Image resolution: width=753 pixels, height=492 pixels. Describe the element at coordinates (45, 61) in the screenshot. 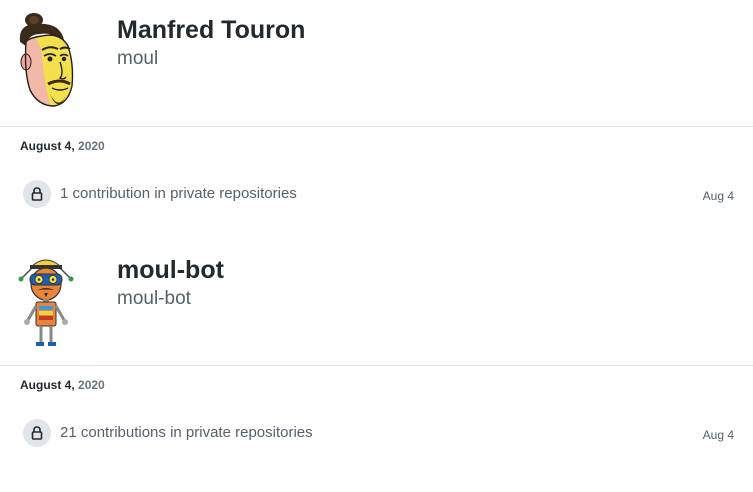

I see `cartoon-man-avatar-icon` at that location.